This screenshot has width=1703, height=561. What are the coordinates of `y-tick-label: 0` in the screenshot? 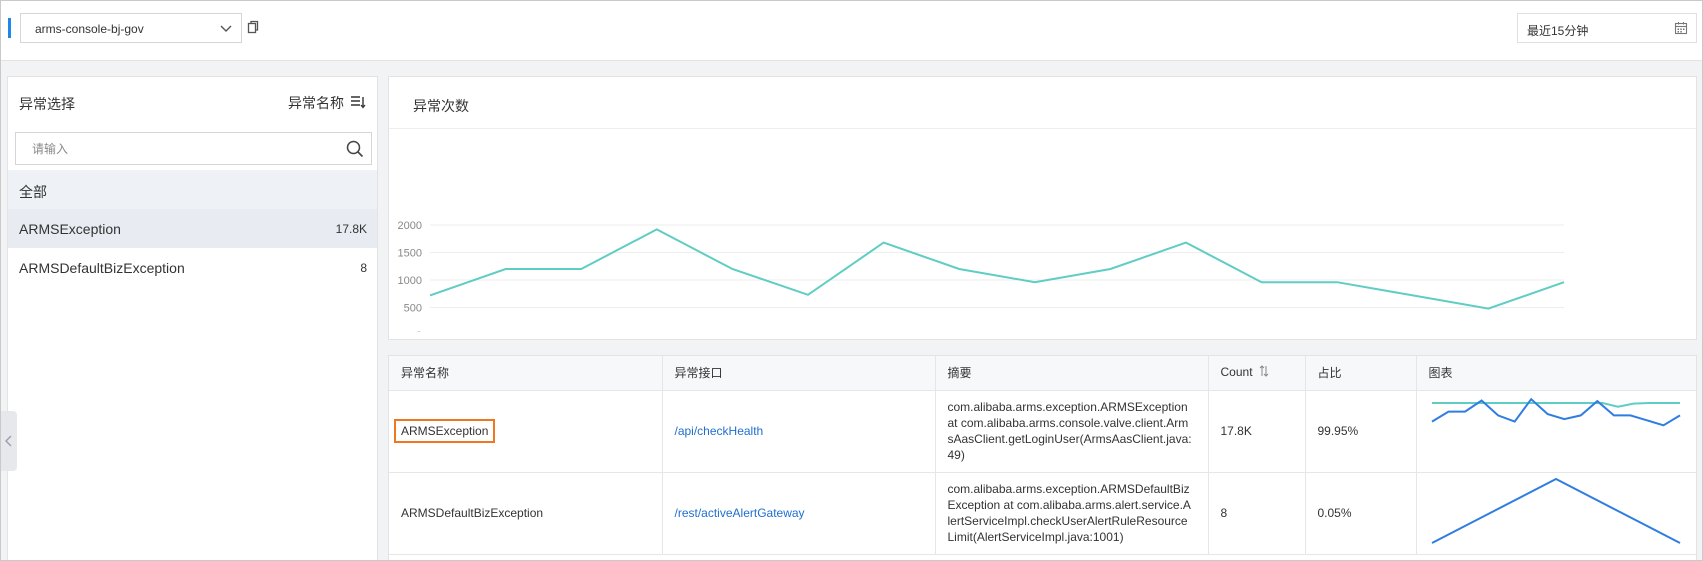 It's located at (419, 331).